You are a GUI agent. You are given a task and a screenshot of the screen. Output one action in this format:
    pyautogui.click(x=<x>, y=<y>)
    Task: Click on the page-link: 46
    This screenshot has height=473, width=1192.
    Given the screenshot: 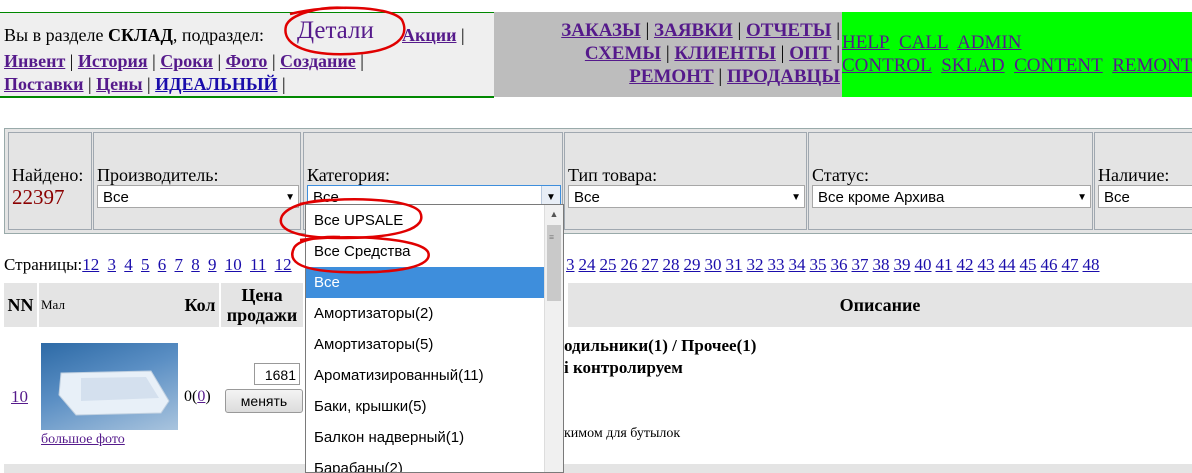 What is the action you would take?
    pyautogui.click(x=1049, y=264)
    